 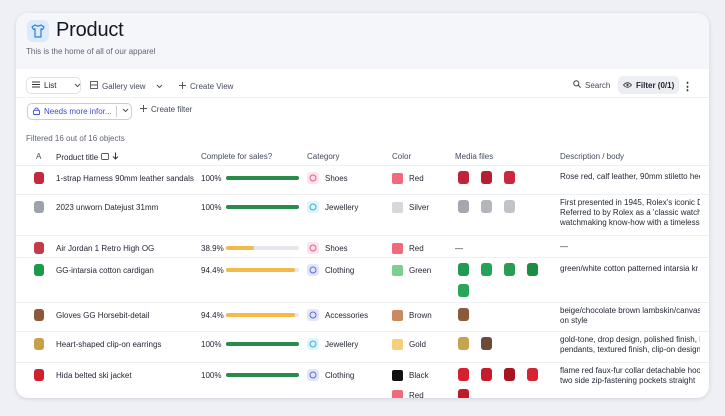 What do you see at coordinates (105, 248) in the screenshot?
I see `product-title: Air Jordan 1 Retro High OG` at bounding box center [105, 248].